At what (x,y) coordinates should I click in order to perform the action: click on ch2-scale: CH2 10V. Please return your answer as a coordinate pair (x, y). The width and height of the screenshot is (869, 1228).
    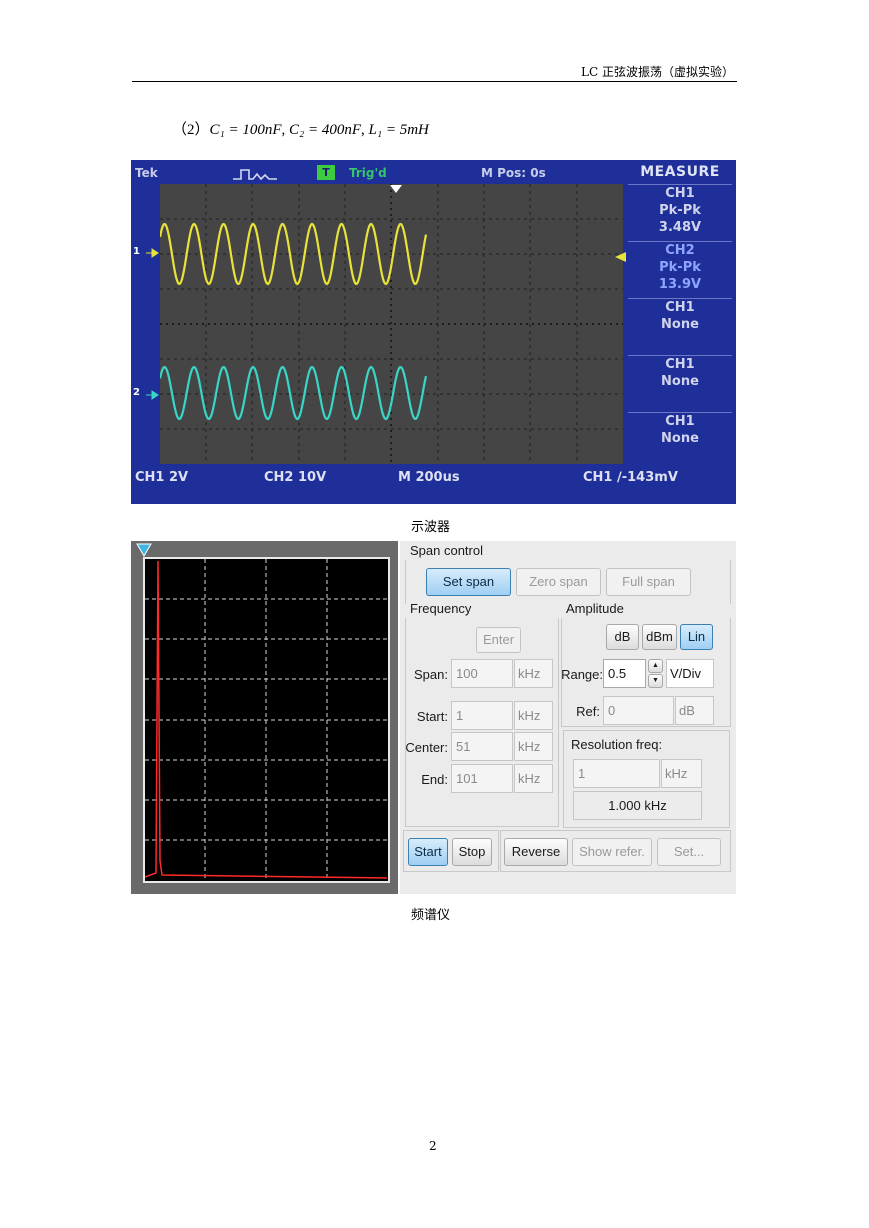
    Looking at the image, I should click on (295, 477).